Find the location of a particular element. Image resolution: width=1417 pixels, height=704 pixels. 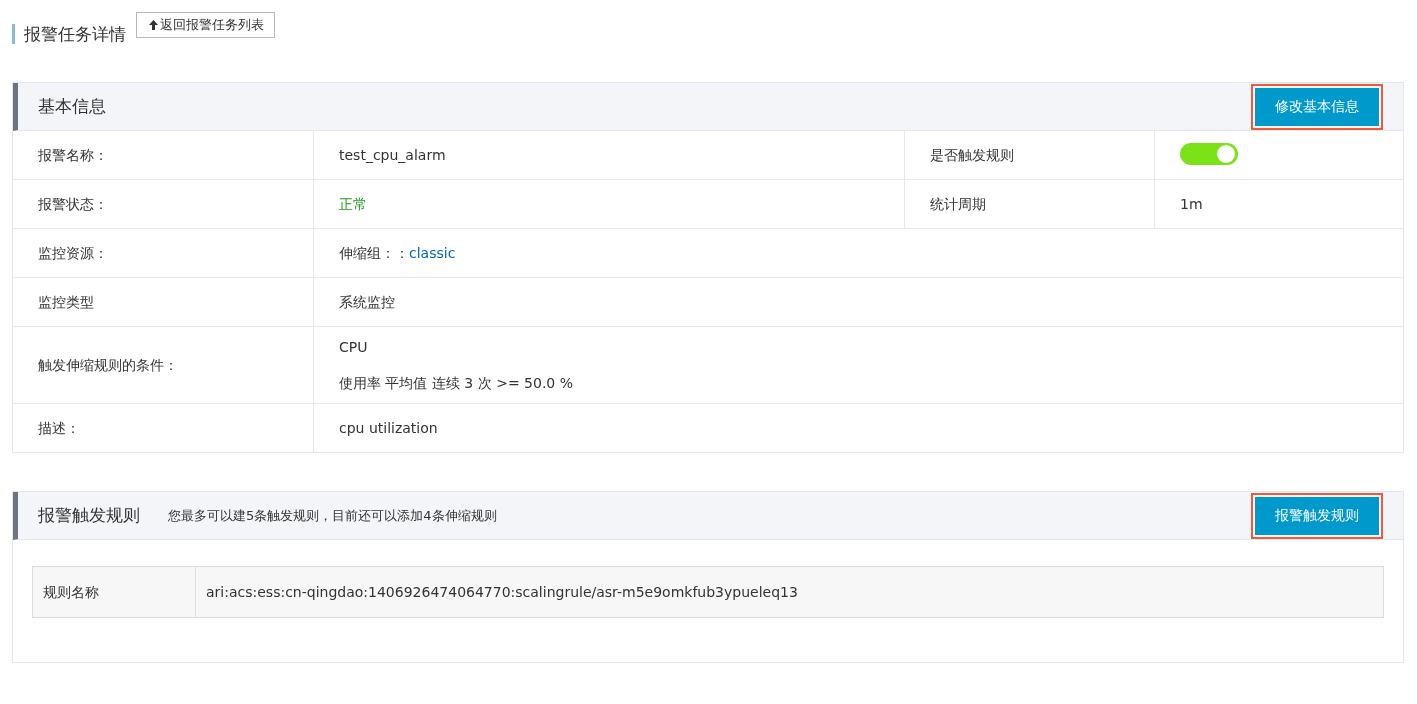

resource-link: classic is located at coordinates (432, 253).